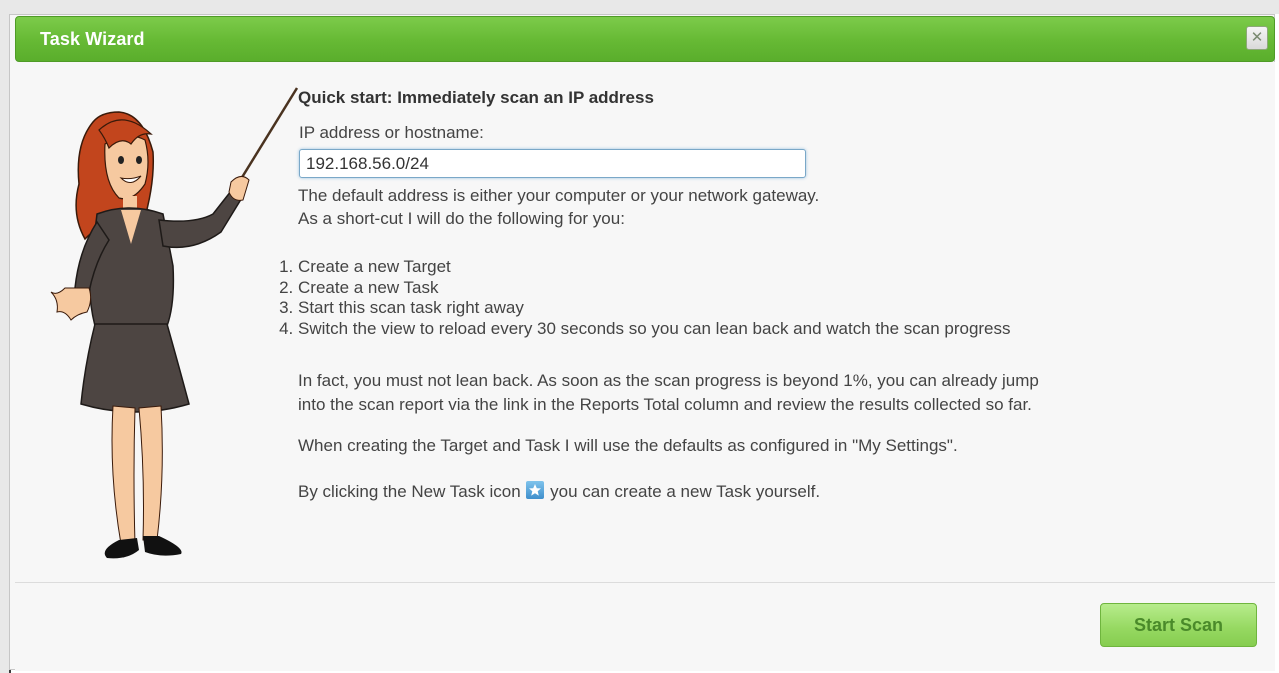 The height and width of the screenshot is (673, 1279). What do you see at coordinates (645, 39) in the screenshot?
I see `dialog-titlebar: Task Wizard ✕` at bounding box center [645, 39].